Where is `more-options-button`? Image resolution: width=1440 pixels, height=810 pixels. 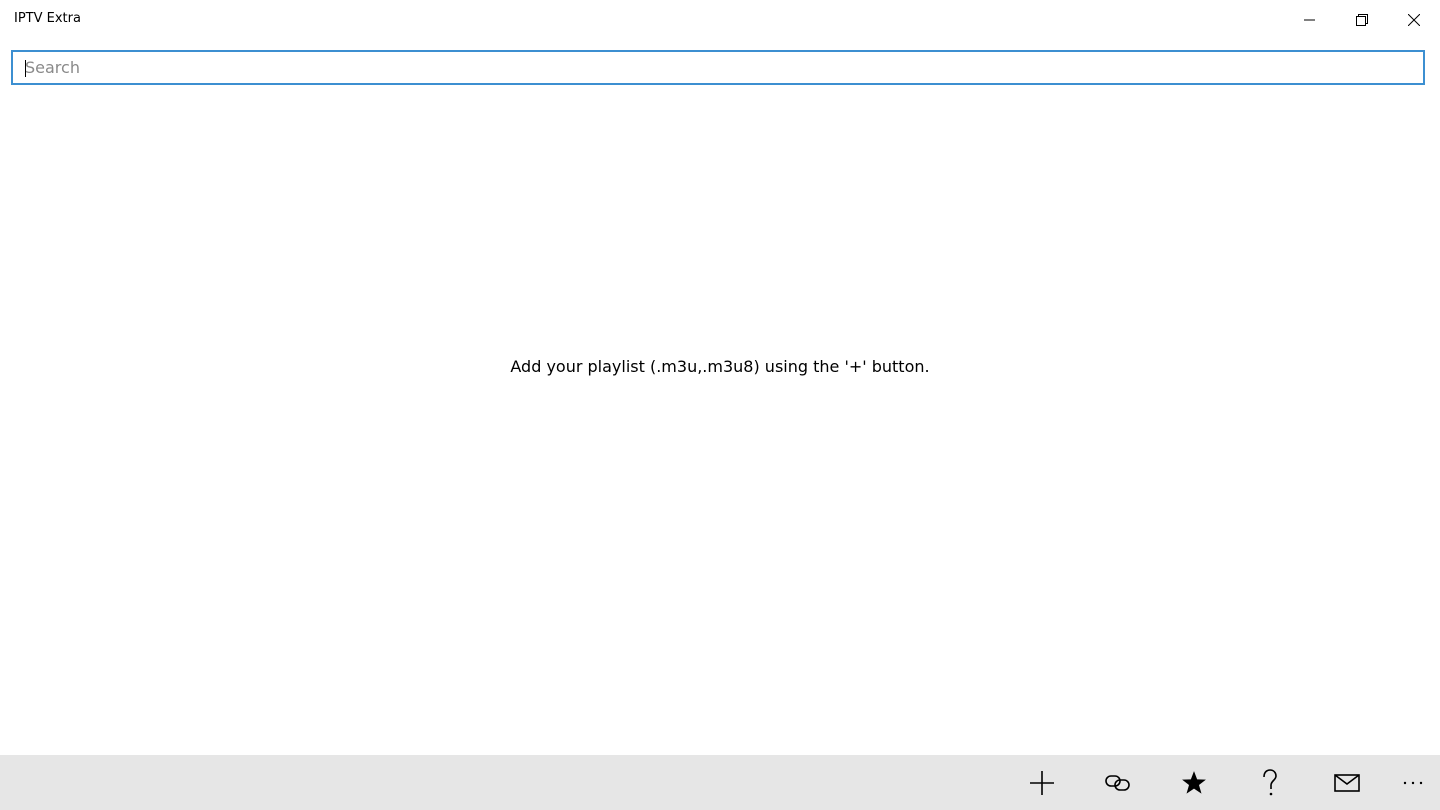
more-options-button is located at coordinates (1411, 782).